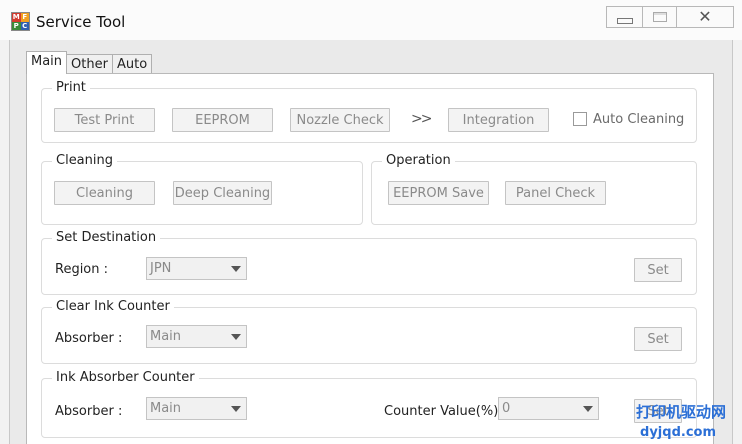 This screenshot has width=742, height=444. I want to click on cleaning-group-title: Cleaning, so click(84, 161).